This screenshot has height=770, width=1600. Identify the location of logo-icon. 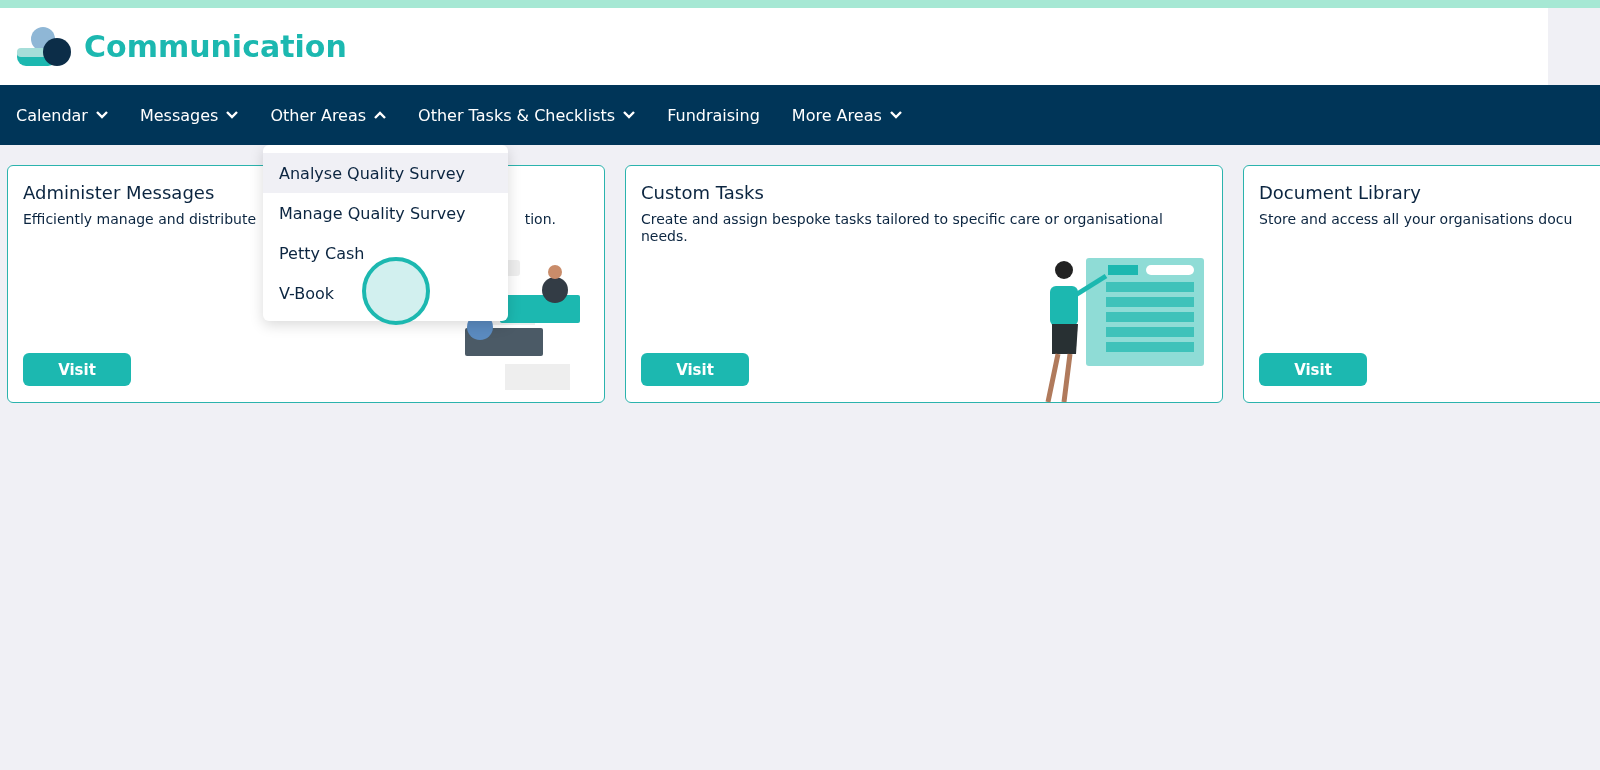
(44, 46).